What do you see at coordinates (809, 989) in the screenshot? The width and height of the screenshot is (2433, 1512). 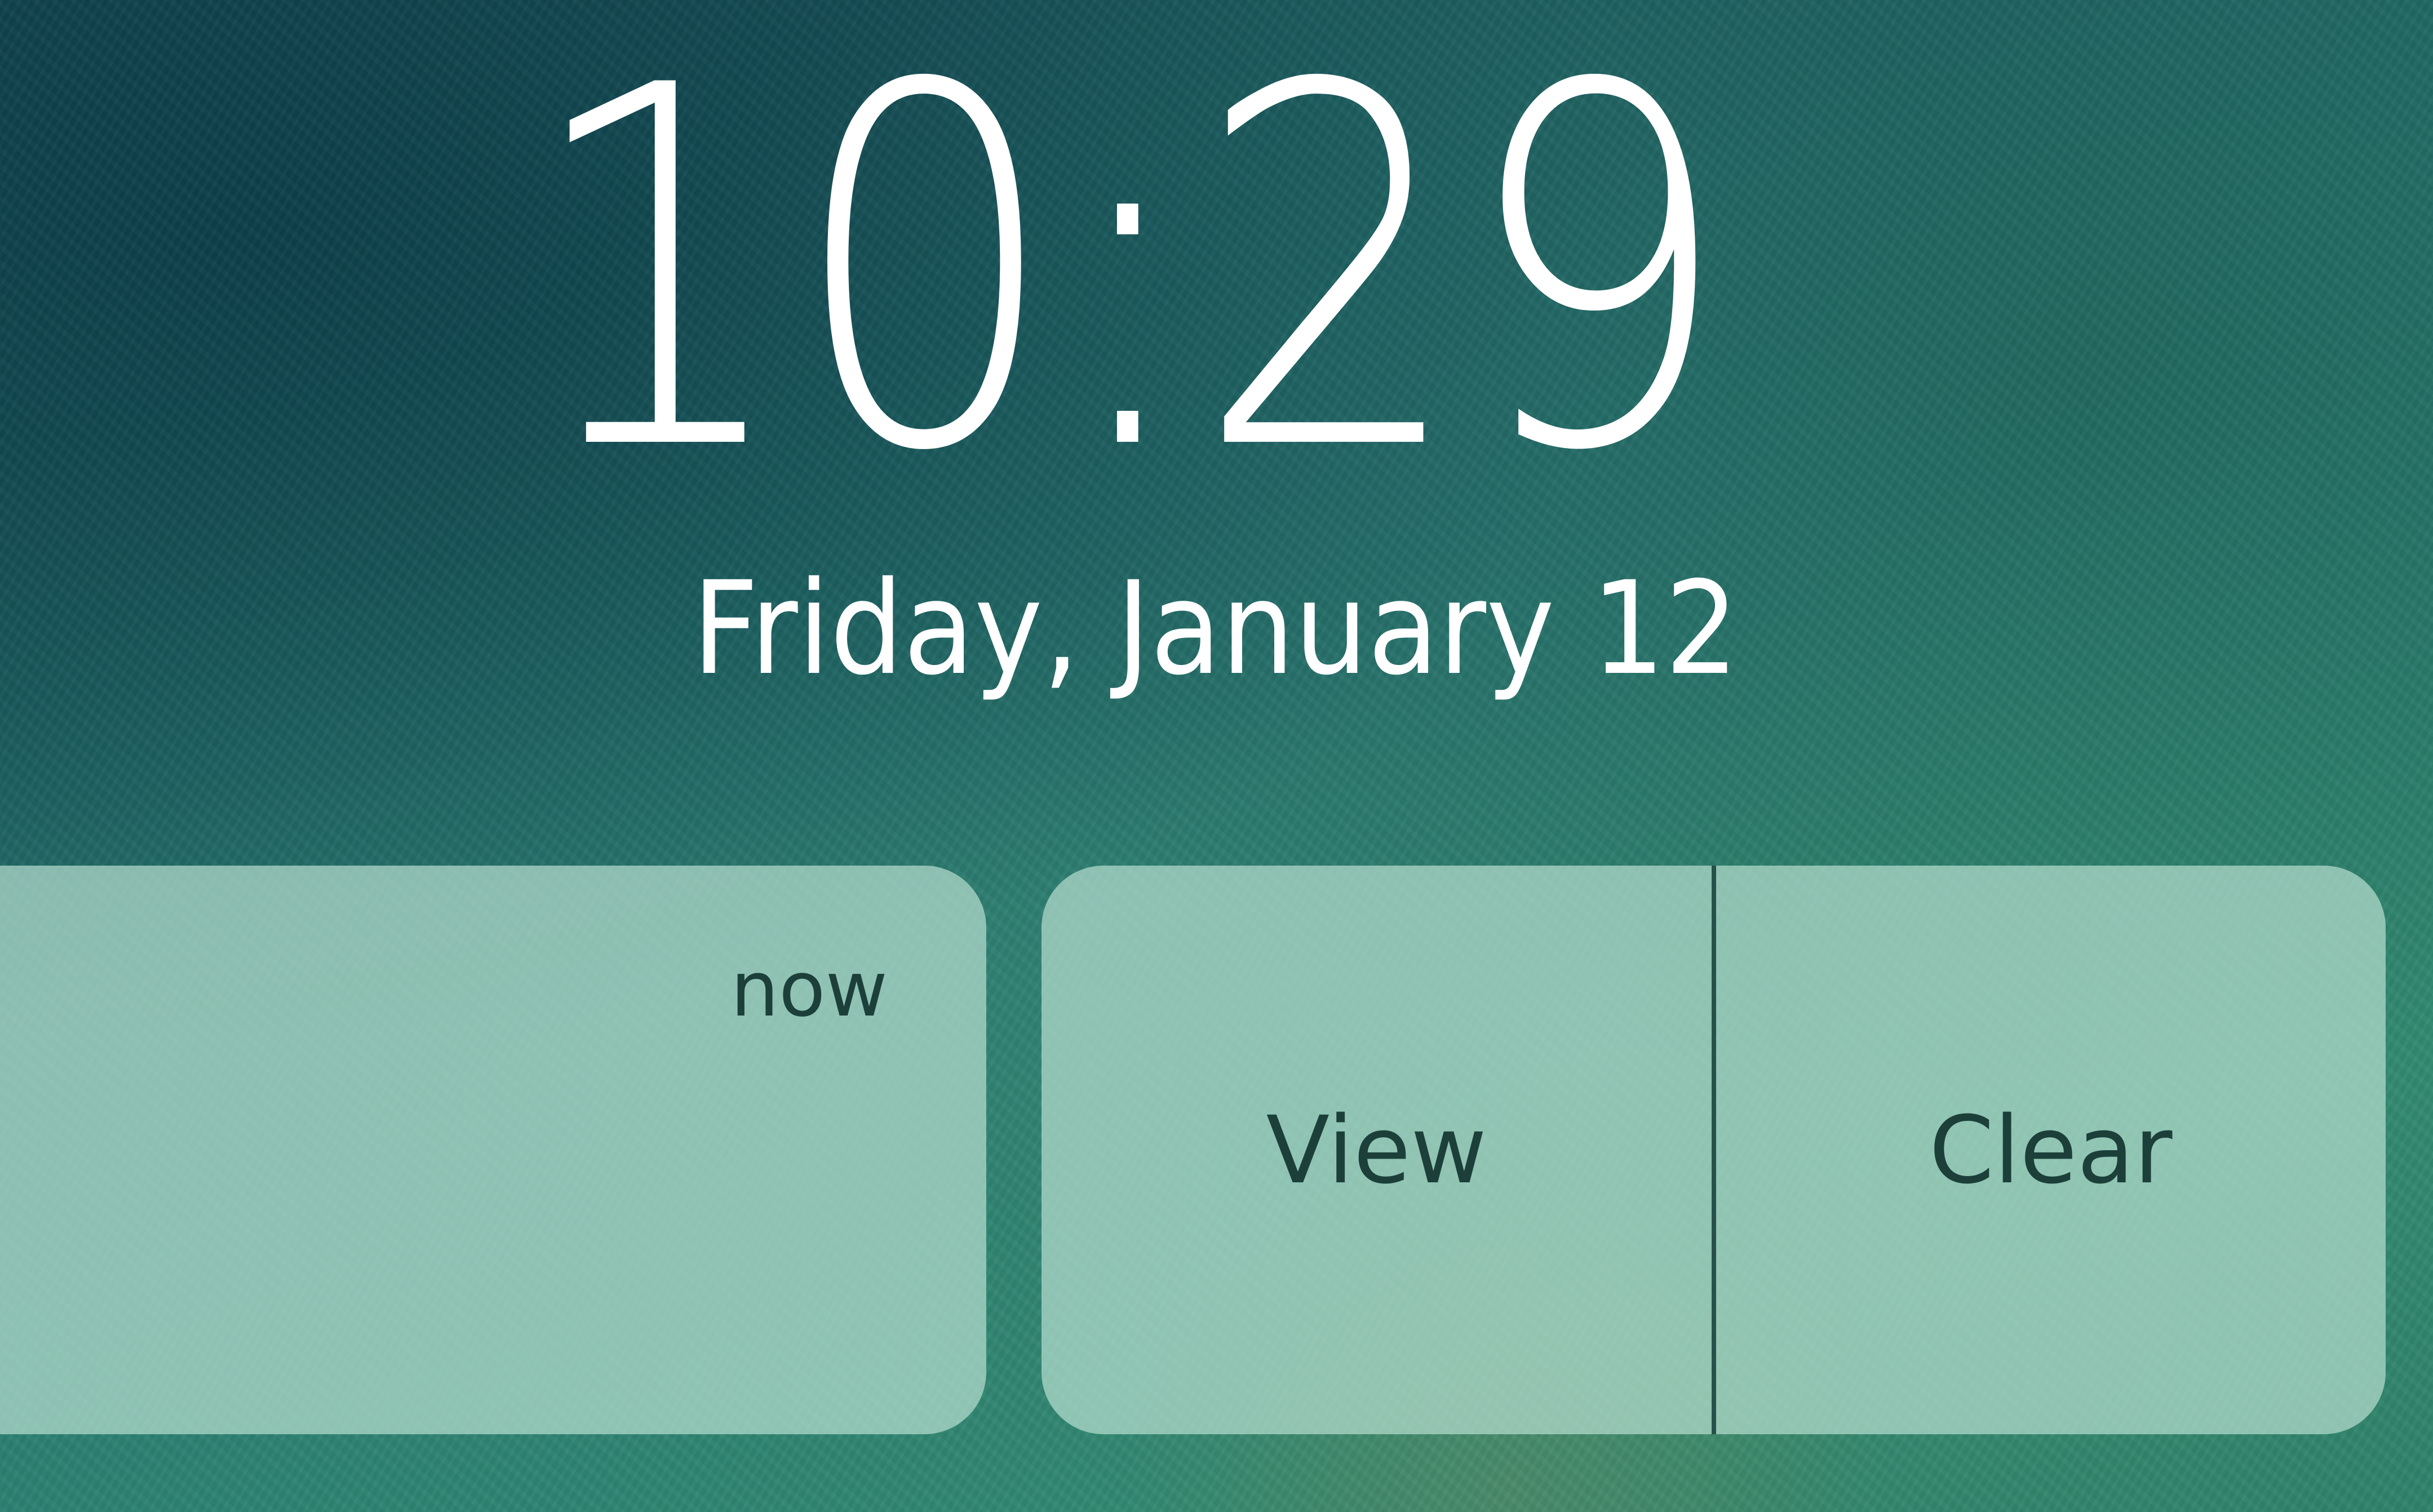 I see `notification-timestamp: now` at bounding box center [809, 989].